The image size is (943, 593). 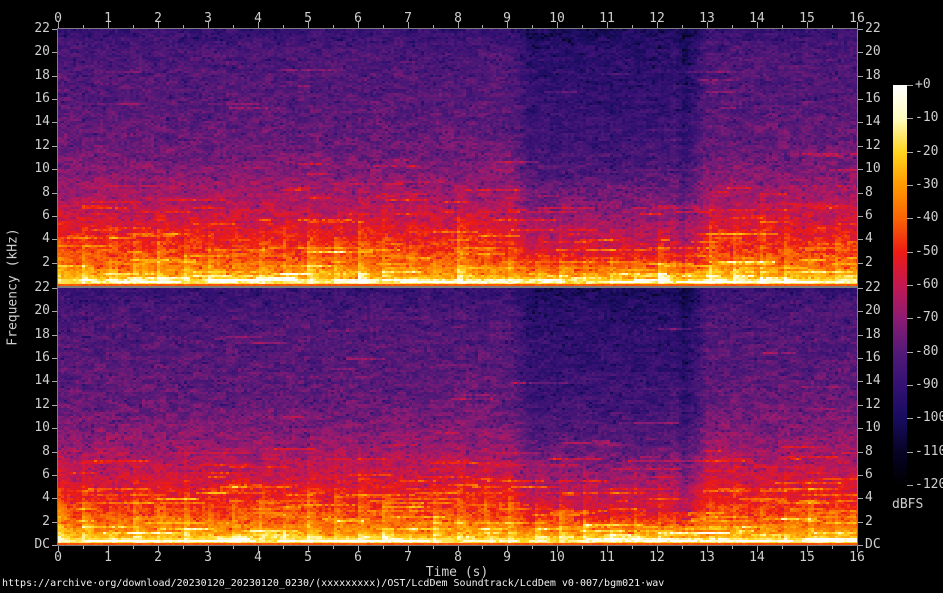 I want to click on x-tick-label: 2, so click(x=158, y=18).